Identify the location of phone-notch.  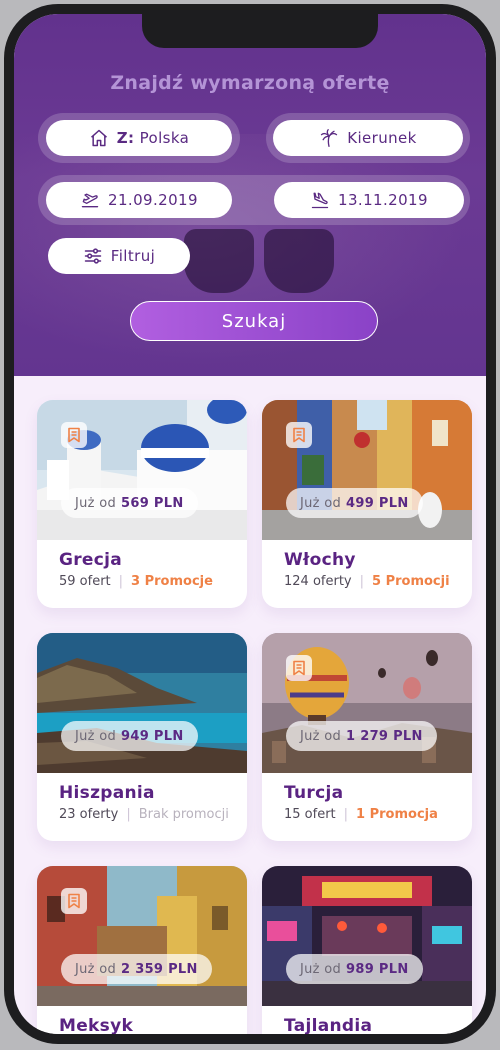
(260, 31).